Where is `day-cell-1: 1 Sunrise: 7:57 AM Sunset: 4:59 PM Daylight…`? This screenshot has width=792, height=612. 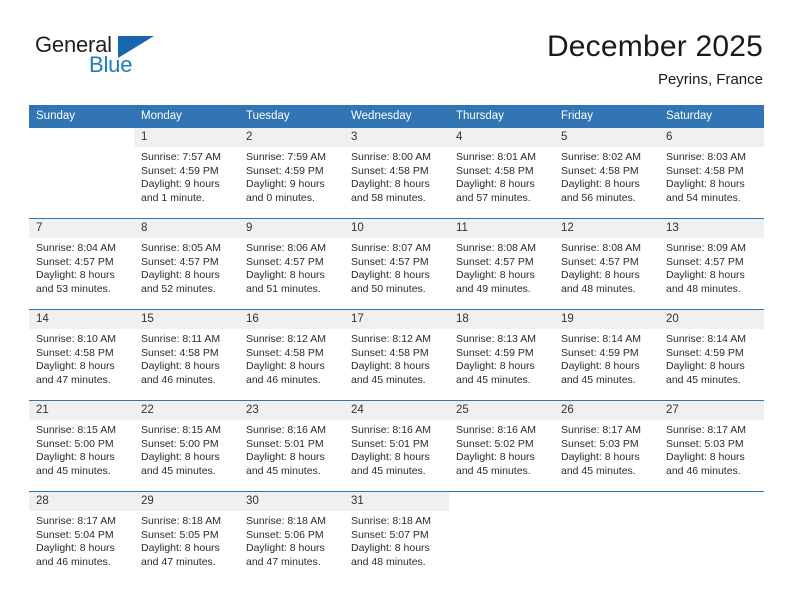 day-cell-1: 1 Sunrise: 7:57 AM Sunset: 4:59 PM Daylight… is located at coordinates (186, 173).